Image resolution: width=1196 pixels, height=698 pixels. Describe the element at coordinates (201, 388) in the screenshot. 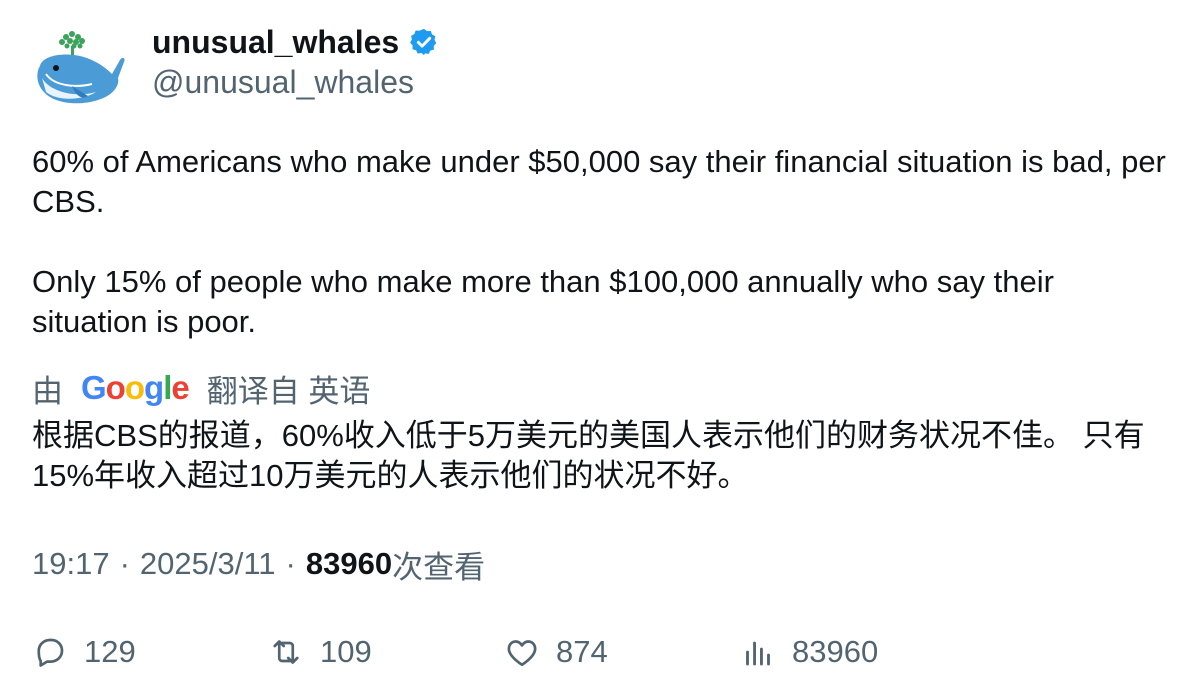

I see `translation-attribution: 由 Google 翻译自 英语` at that location.